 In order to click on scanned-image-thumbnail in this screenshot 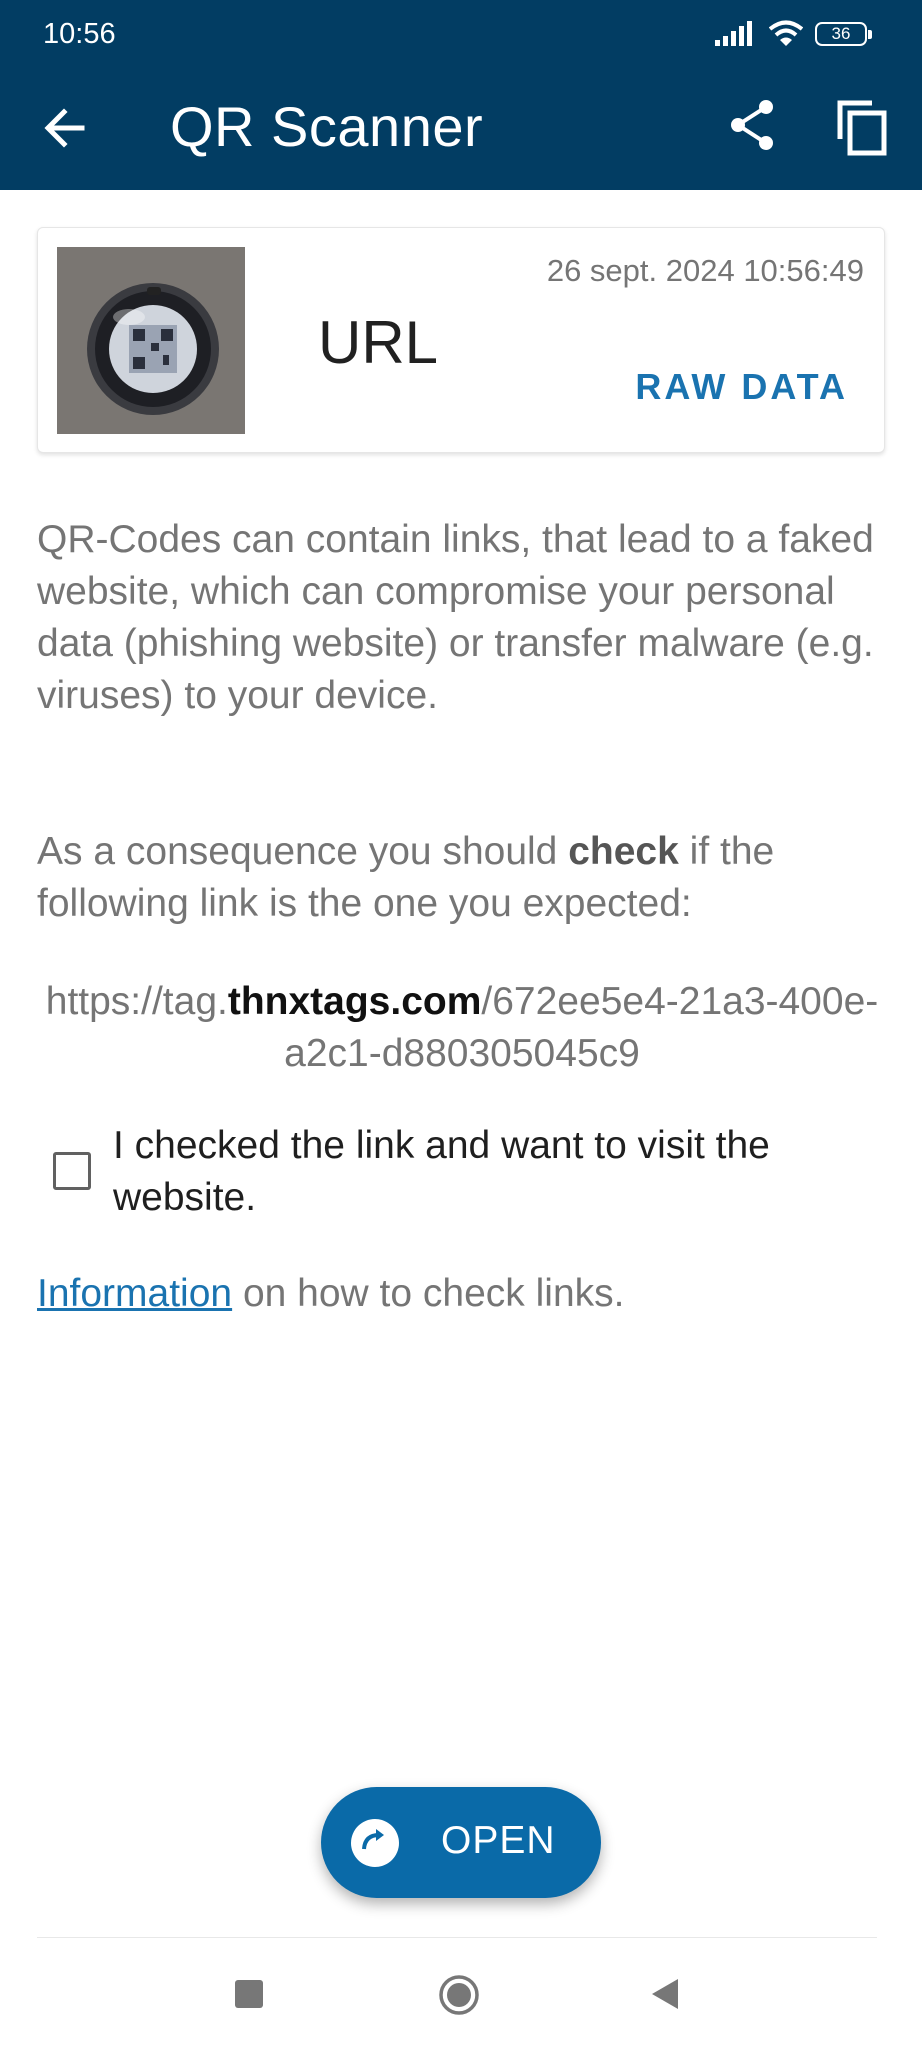, I will do `click(151, 340)`.